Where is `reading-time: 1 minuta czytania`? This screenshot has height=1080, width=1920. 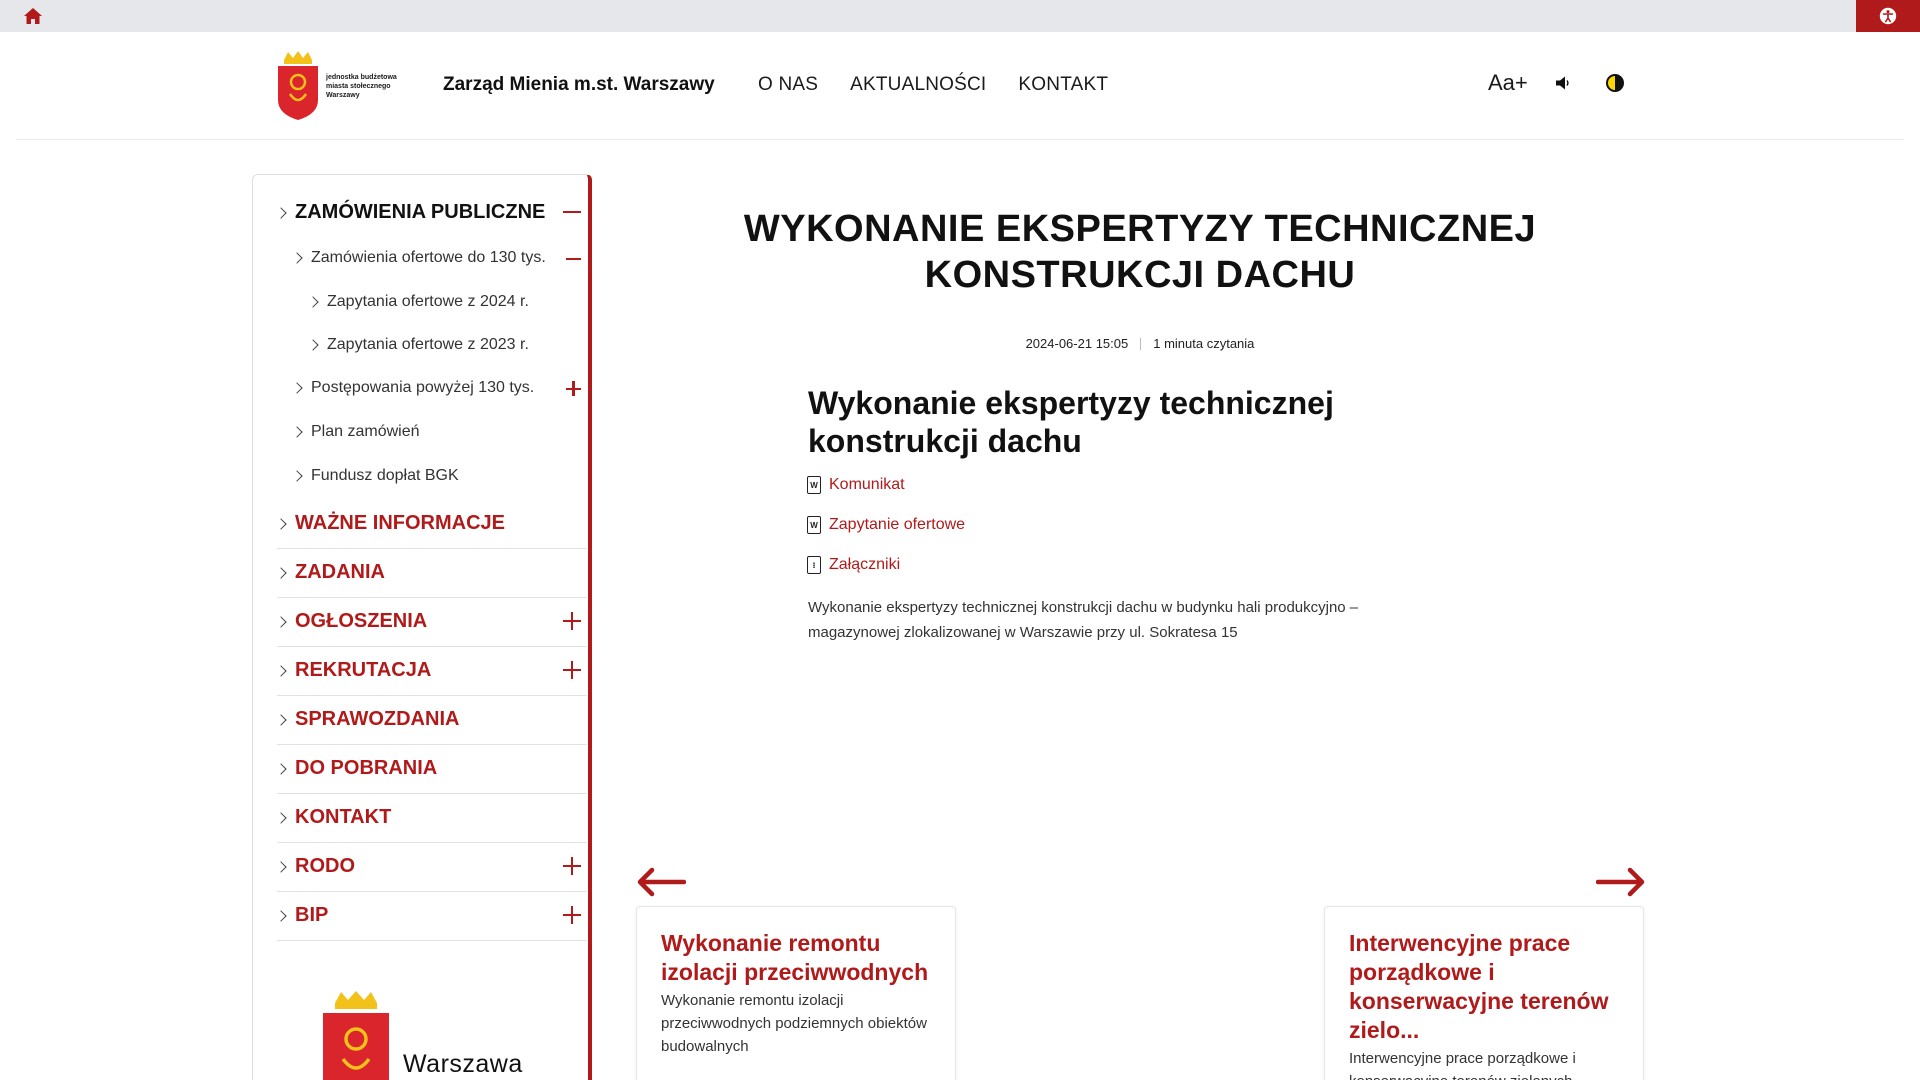
reading-time: 1 minuta czytania is located at coordinates (1204, 343).